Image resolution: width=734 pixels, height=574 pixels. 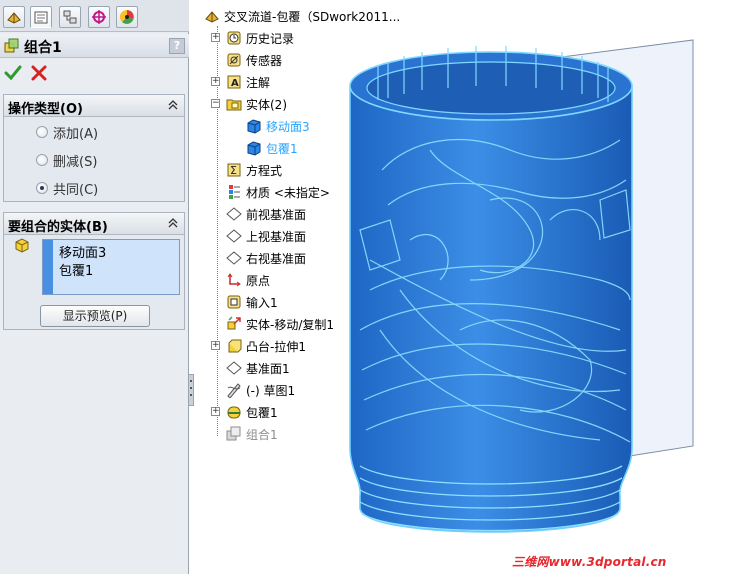 I want to click on equation-icon: Σ, so click(x=234, y=170).